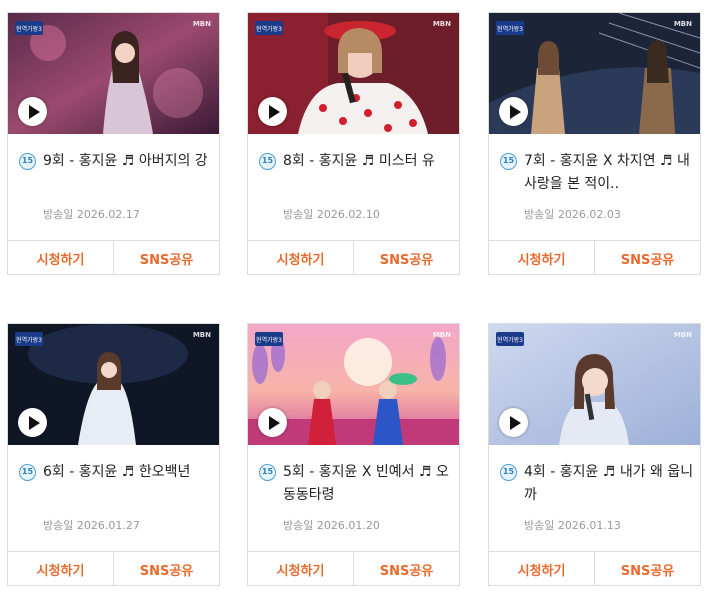 The width and height of the screenshot is (712, 598). Describe the element at coordinates (91, 214) in the screenshot. I see `broadcast-date: 방송일 2026.02.17` at that location.